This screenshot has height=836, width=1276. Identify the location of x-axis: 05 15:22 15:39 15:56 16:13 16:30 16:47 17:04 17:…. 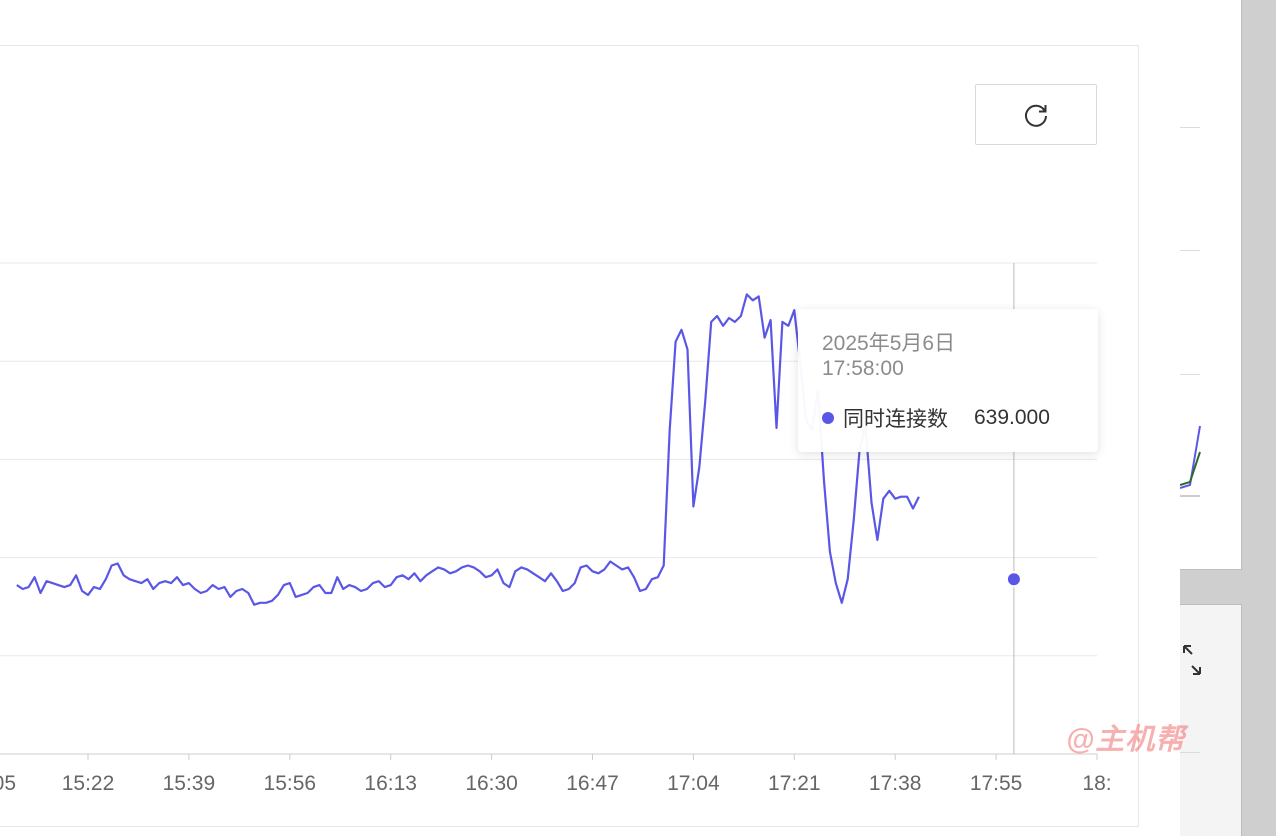
(556, 774).